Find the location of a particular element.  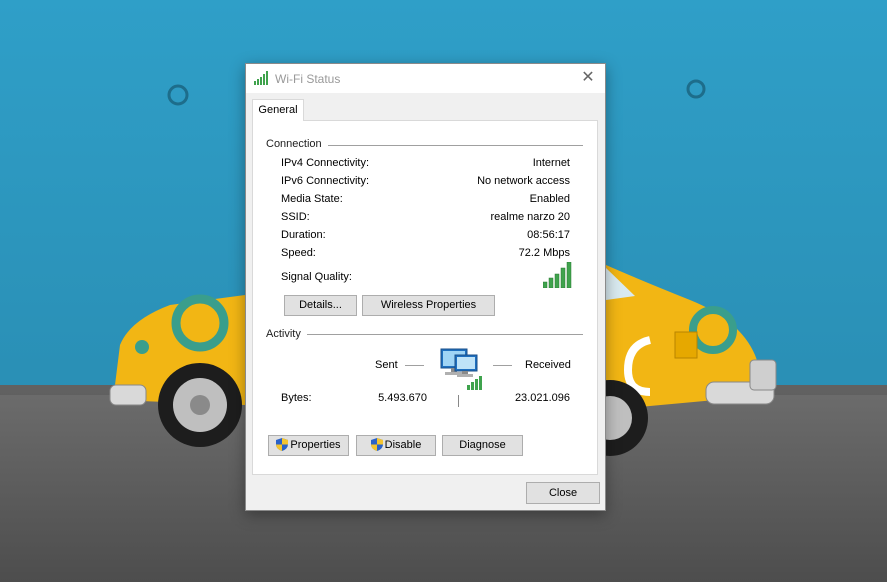

disable-button: Disable is located at coordinates (396, 445).